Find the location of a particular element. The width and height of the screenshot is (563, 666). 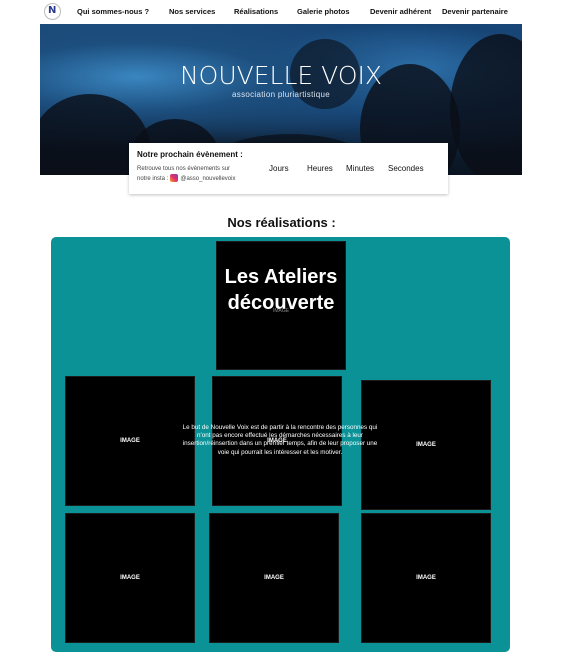

countdown-minutes-label: Minutes is located at coordinates (360, 168).